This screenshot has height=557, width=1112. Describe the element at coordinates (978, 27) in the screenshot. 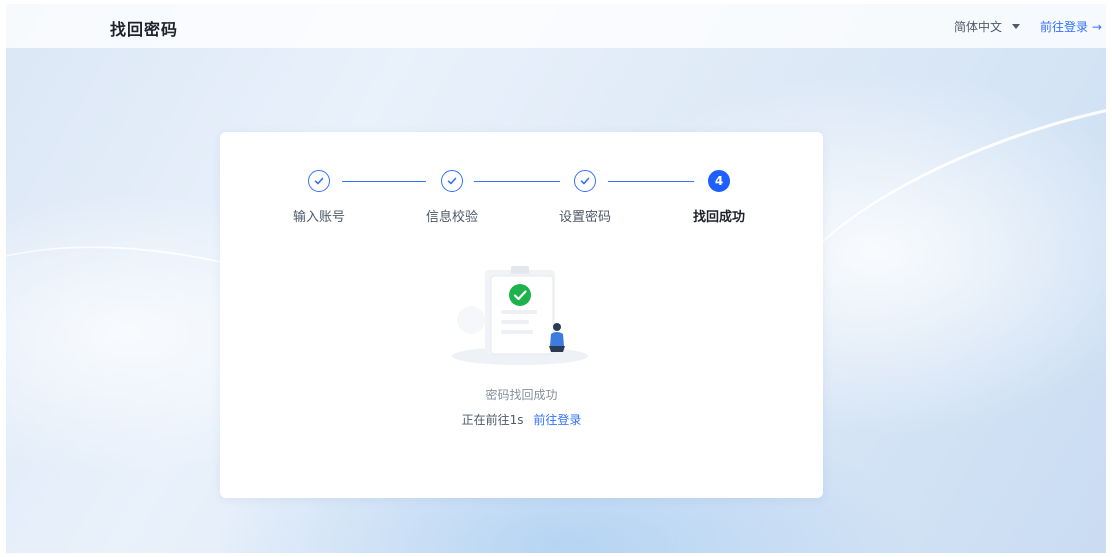

I see `language-label: 简体中文` at that location.